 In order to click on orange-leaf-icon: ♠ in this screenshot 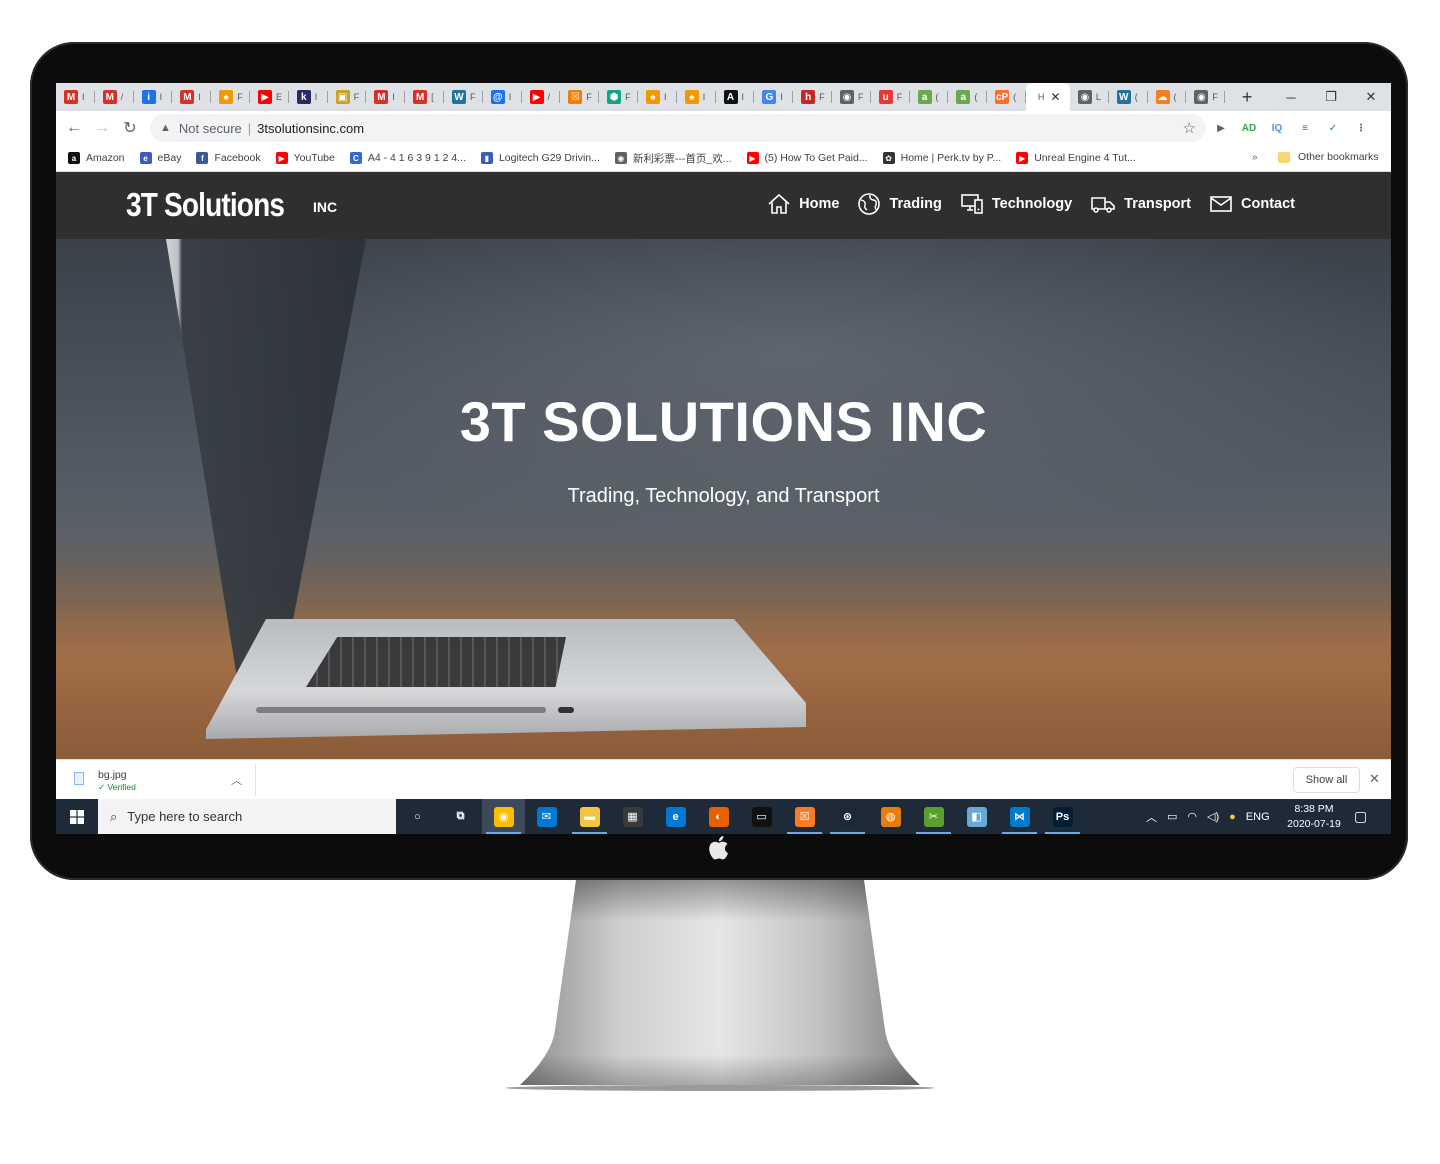, I will do `click(226, 97)`.